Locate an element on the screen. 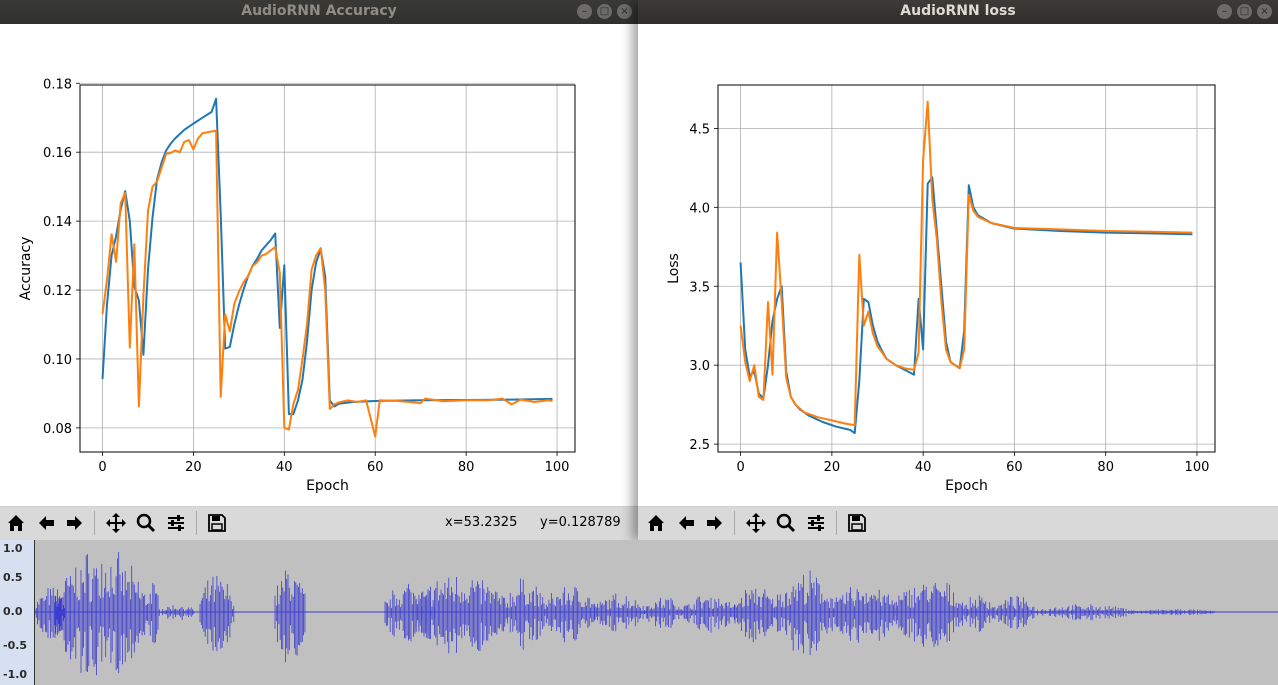 Image resolution: width=1278 pixels, height=685 pixels. y-tick-label: 4.0 is located at coordinates (699, 208).